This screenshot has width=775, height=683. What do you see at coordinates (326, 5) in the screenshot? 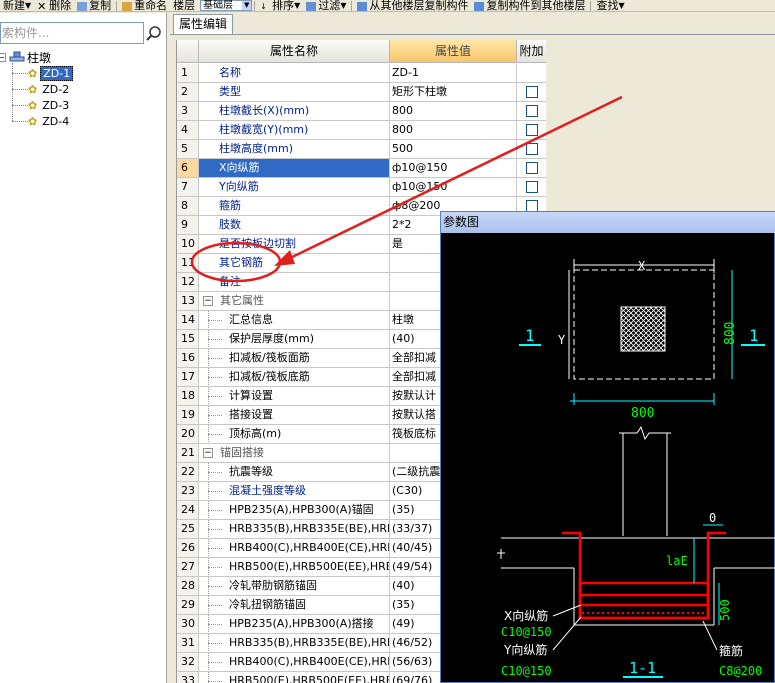
I see `filter-button: 过滤 ▼` at bounding box center [326, 5].